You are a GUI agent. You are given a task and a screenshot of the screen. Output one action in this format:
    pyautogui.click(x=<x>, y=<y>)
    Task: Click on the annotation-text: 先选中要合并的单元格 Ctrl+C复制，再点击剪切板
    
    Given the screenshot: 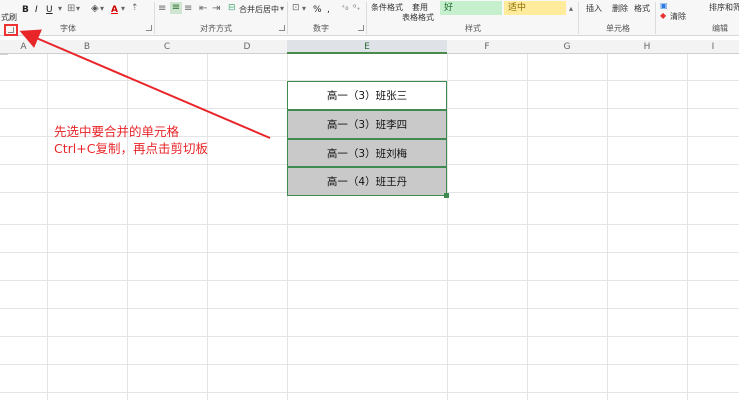 What is the action you would take?
    pyautogui.click(x=131, y=140)
    